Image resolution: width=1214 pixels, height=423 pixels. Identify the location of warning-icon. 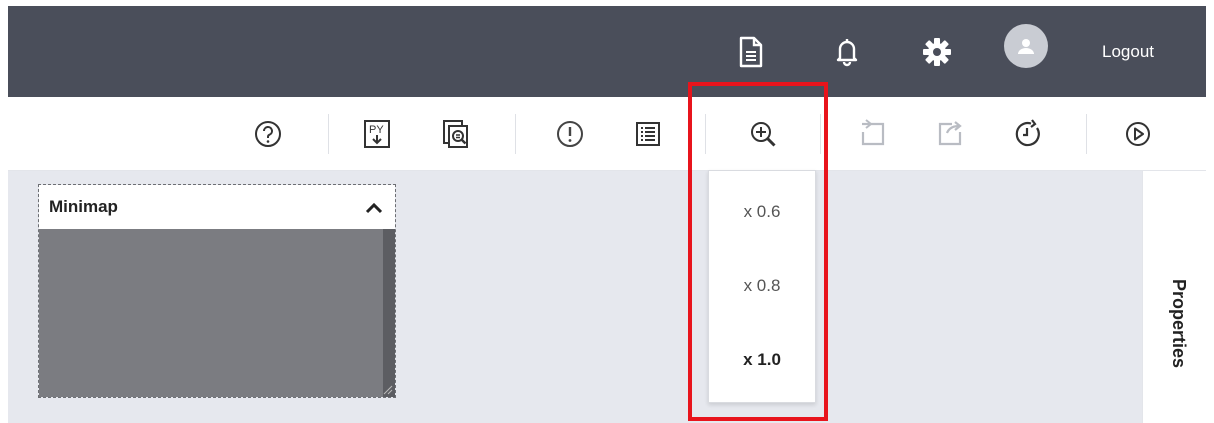
(570, 133).